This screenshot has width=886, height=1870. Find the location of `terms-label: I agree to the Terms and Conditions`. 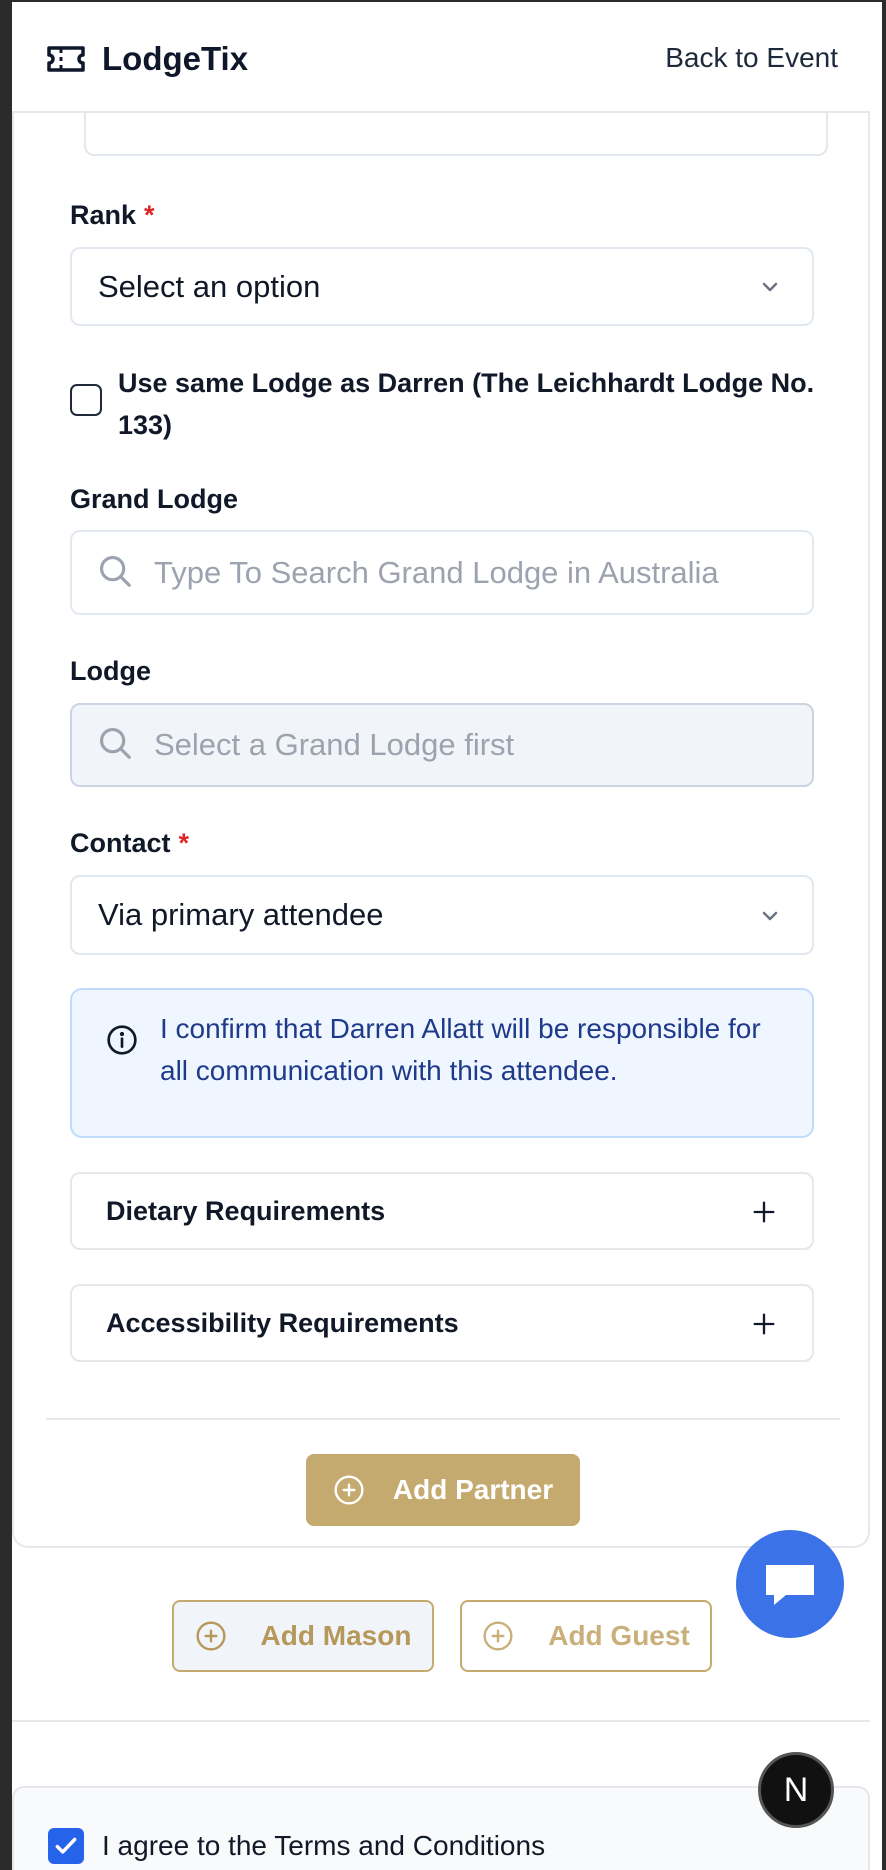

terms-label: I agree to the Terms and Conditions is located at coordinates (324, 1845).